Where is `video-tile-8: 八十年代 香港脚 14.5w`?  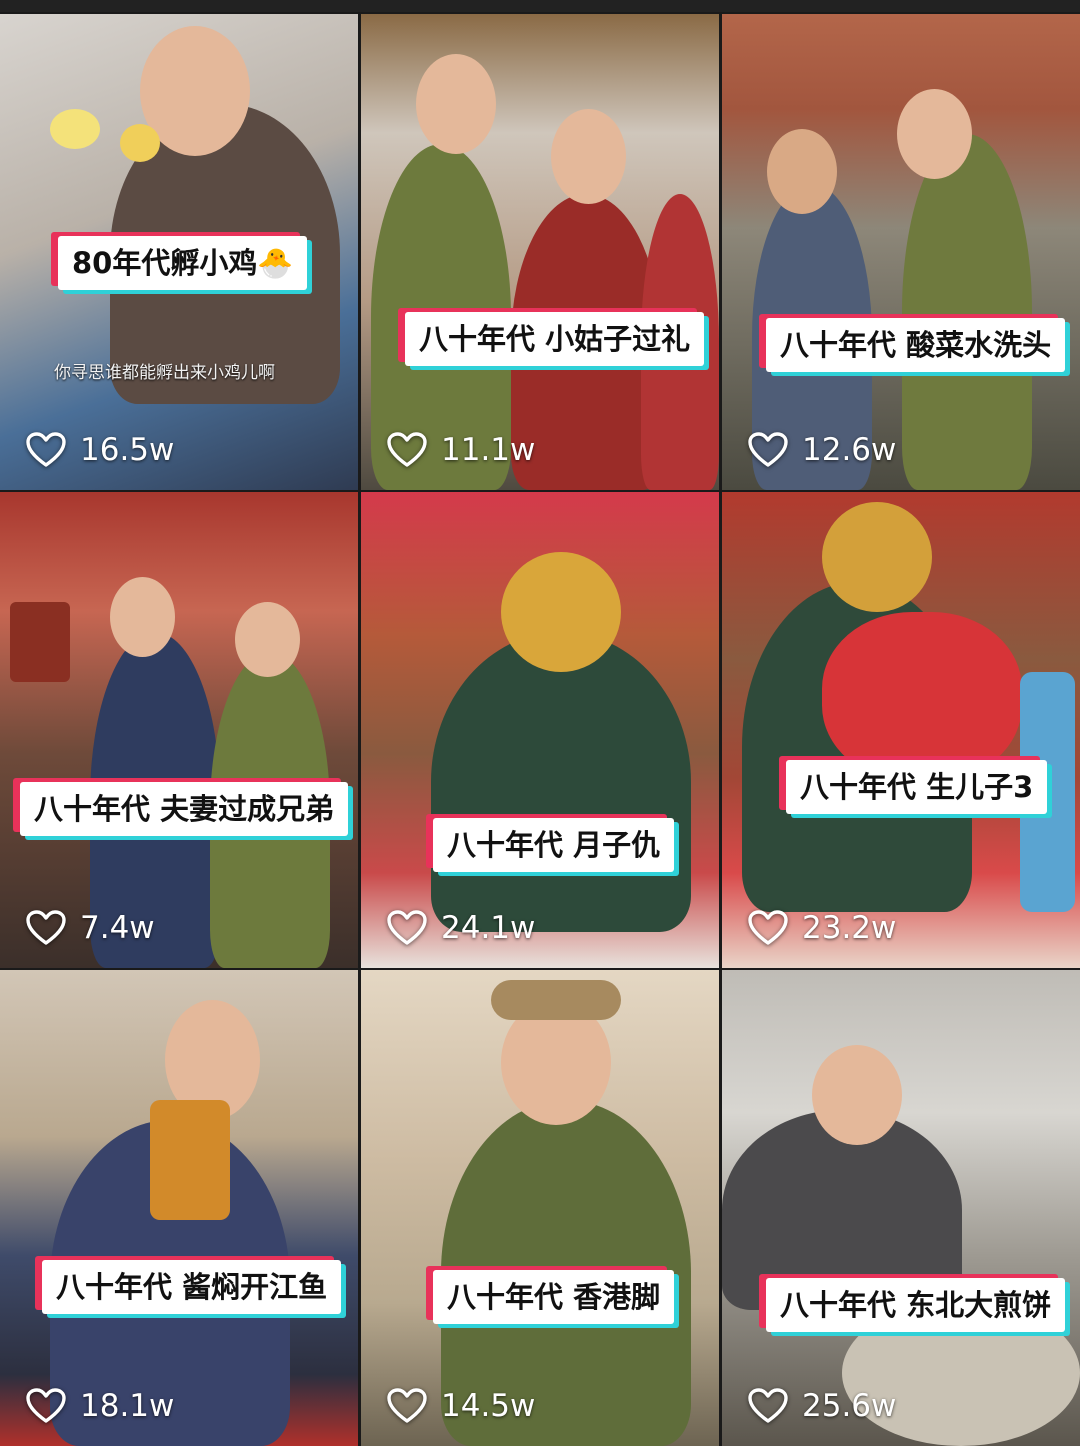 video-tile-8: 八十年代 香港脚 14.5w is located at coordinates (540, 1208).